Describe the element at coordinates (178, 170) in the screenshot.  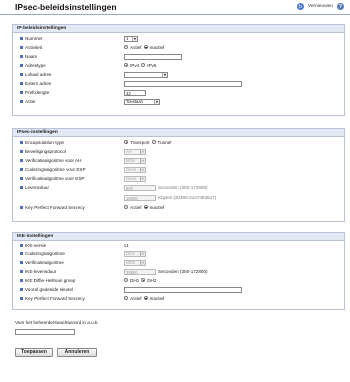
I see `row-enc-esp: Coderingsalgoritme voor ESP Geen ▼` at that location.